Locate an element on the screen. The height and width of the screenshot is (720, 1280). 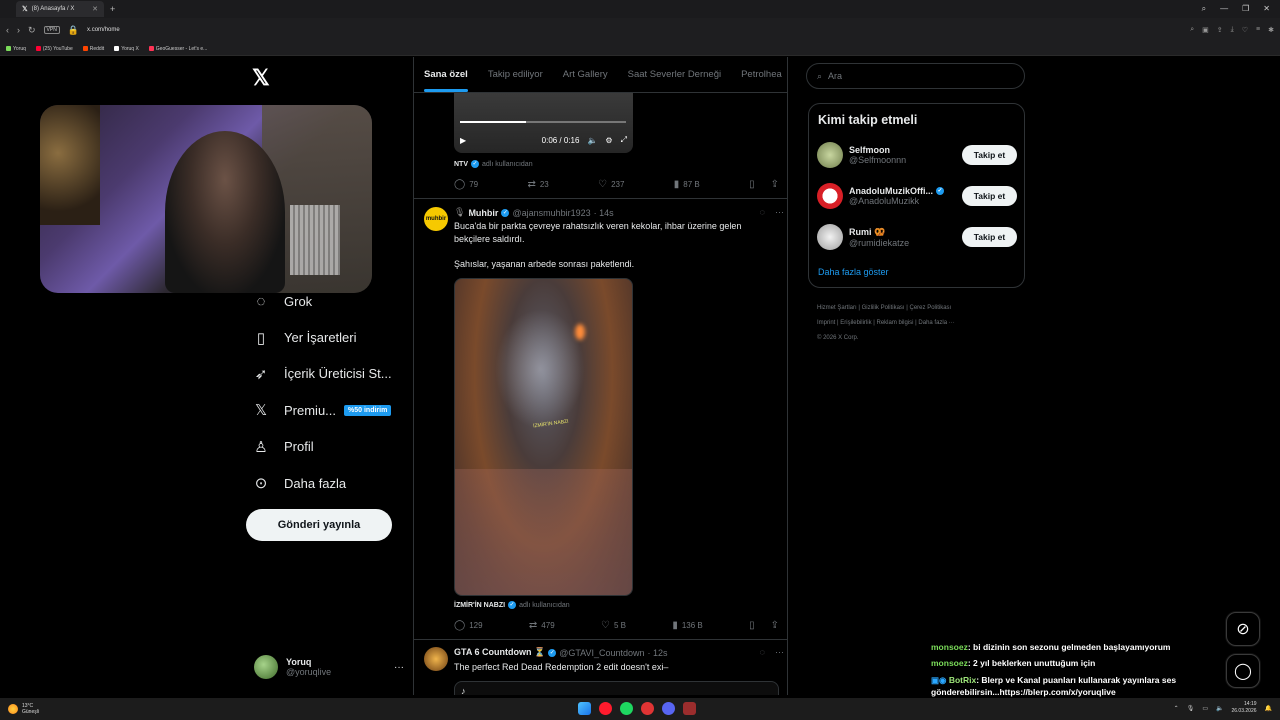
post-media: ♪ is located at coordinates (616, 688).